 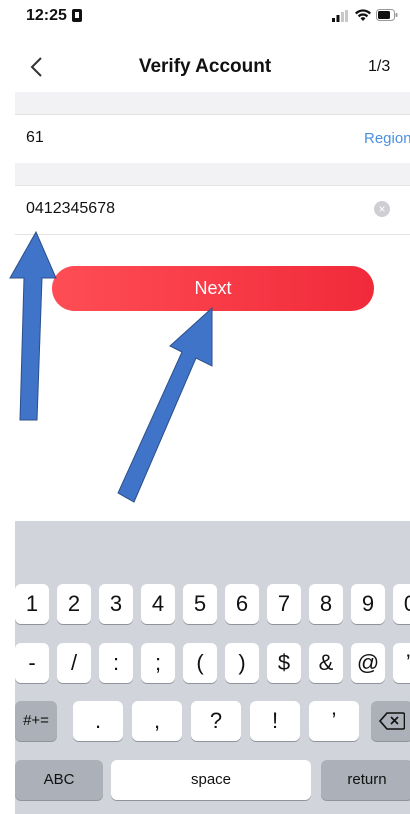 What do you see at coordinates (116, 663) in the screenshot?
I see `keyboard-key: :` at bounding box center [116, 663].